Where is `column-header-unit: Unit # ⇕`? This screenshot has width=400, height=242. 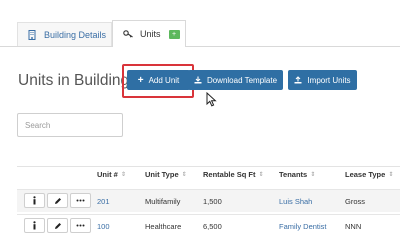 column-header-unit: Unit # ⇕ is located at coordinates (111, 174).